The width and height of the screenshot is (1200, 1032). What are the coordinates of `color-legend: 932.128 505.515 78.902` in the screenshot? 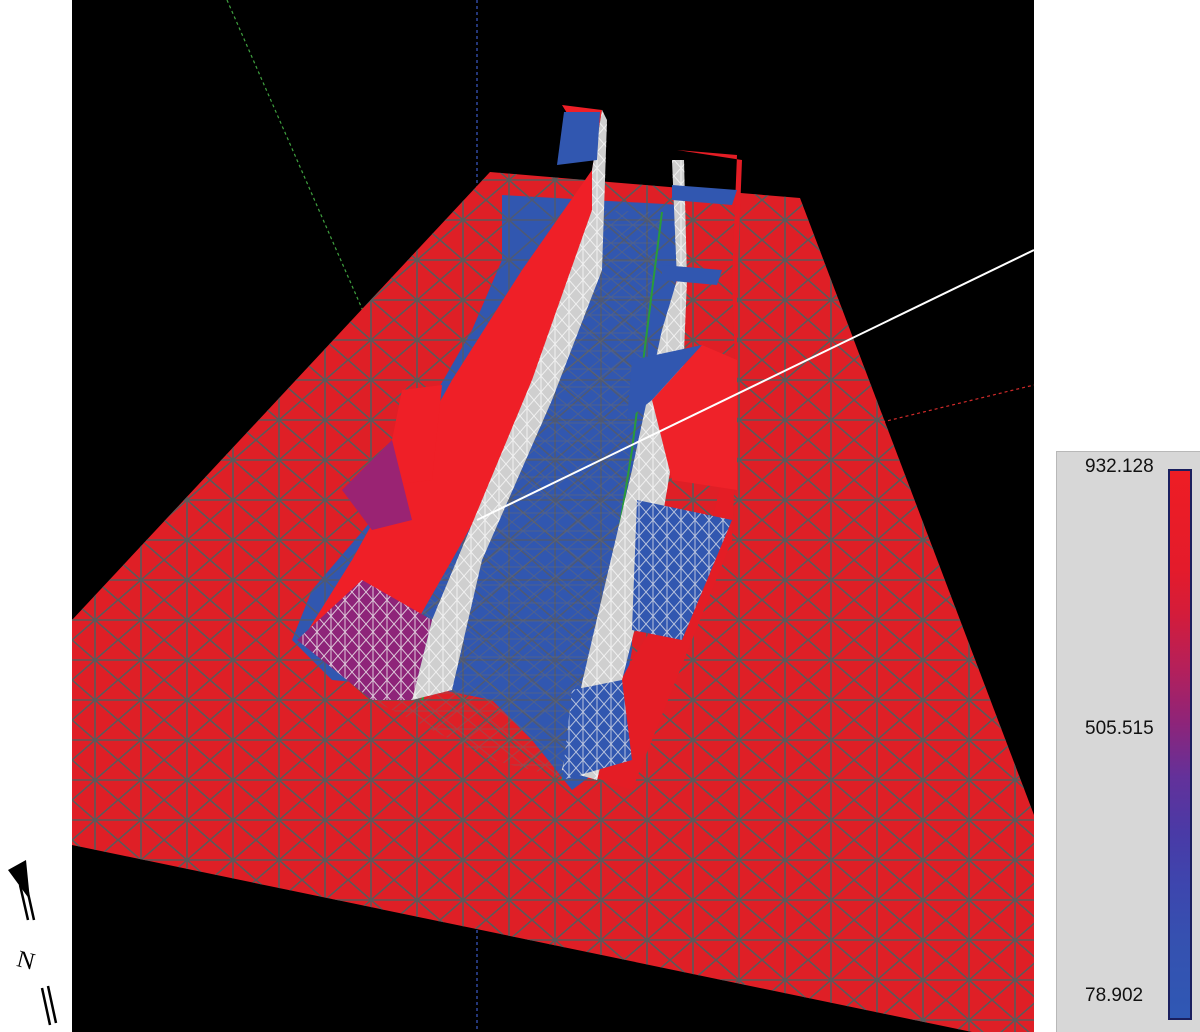 It's located at (1128, 741).